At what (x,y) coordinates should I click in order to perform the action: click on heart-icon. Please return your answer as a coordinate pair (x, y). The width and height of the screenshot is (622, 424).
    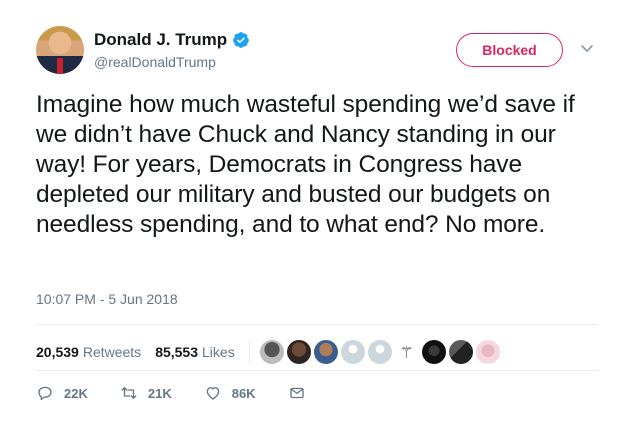
    Looking at the image, I should click on (213, 393).